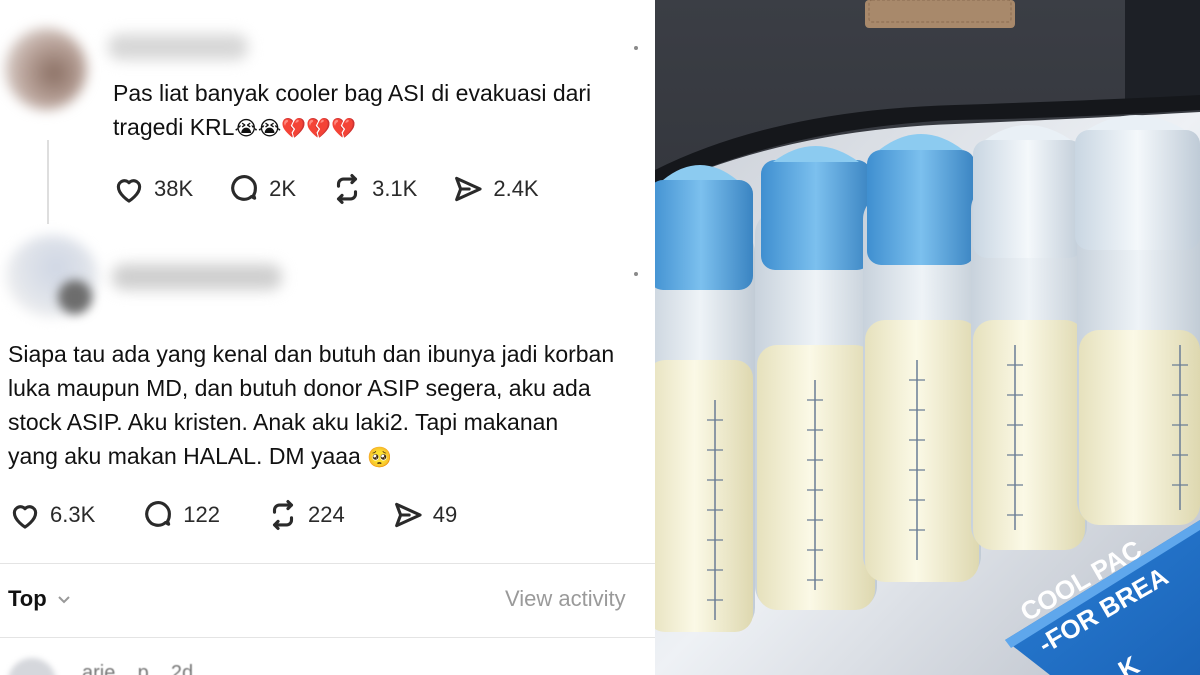 Image resolution: width=1200 pixels, height=675 pixels. Describe the element at coordinates (180, 515) in the screenshot. I see `reply-button: 122` at that location.